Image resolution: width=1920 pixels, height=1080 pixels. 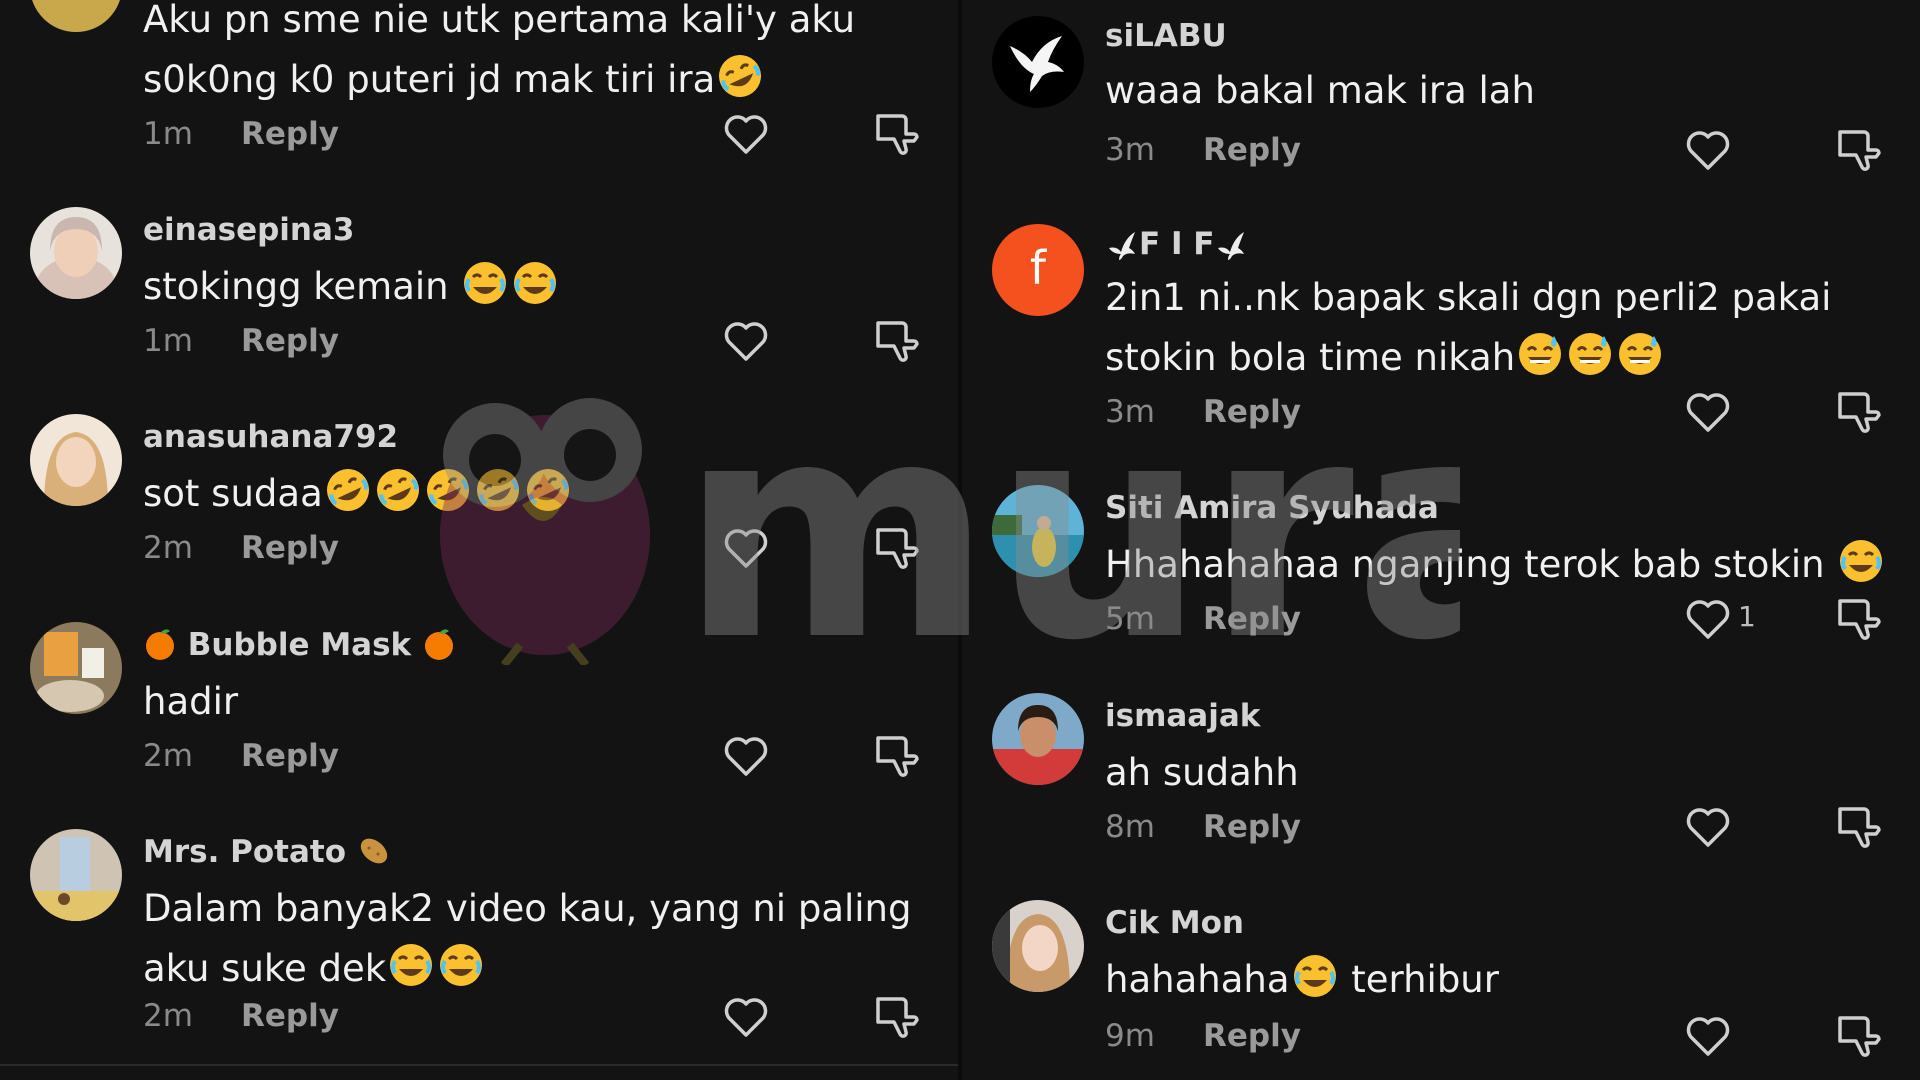 I want to click on avatar-letter: f, so click(x=1039, y=268).